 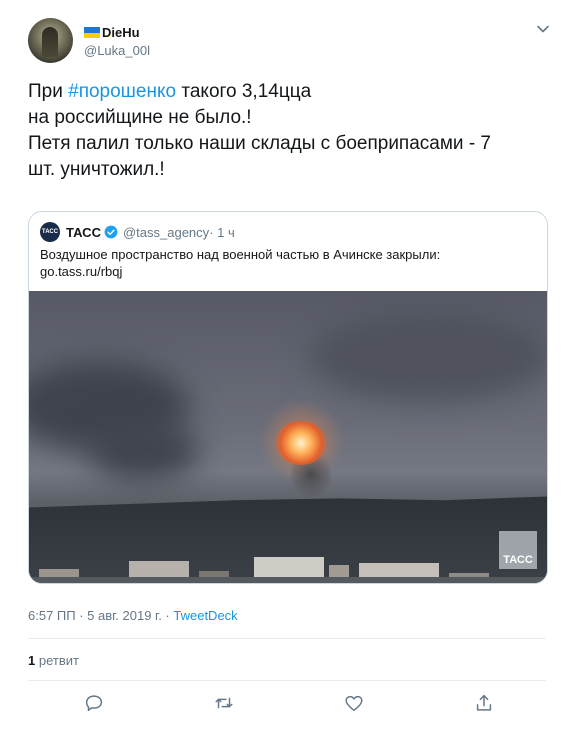 What do you see at coordinates (140, 117) in the screenshot?
I see `tweet-text-line2: на российщине не было.!` at bounding box center [140, 117].